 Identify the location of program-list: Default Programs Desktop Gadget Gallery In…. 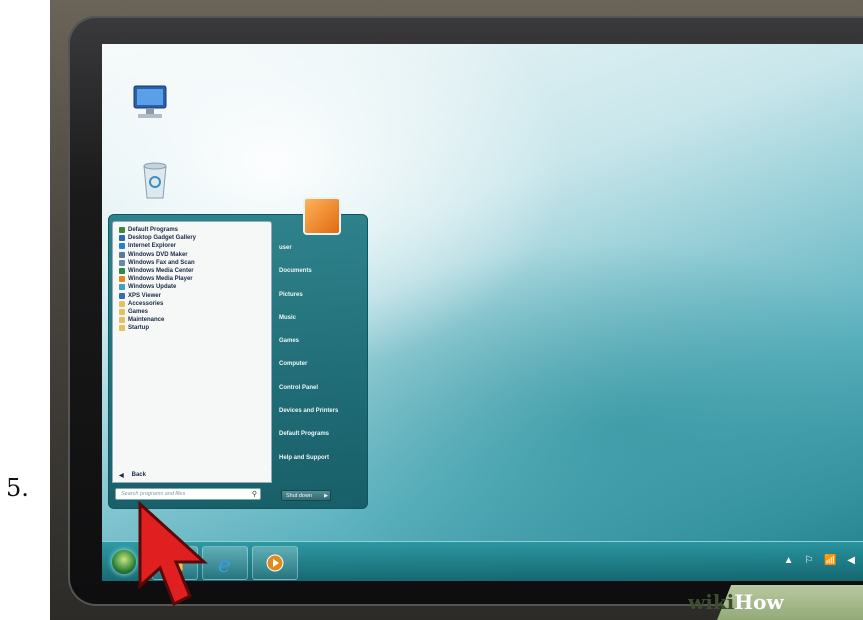
(157, 279).